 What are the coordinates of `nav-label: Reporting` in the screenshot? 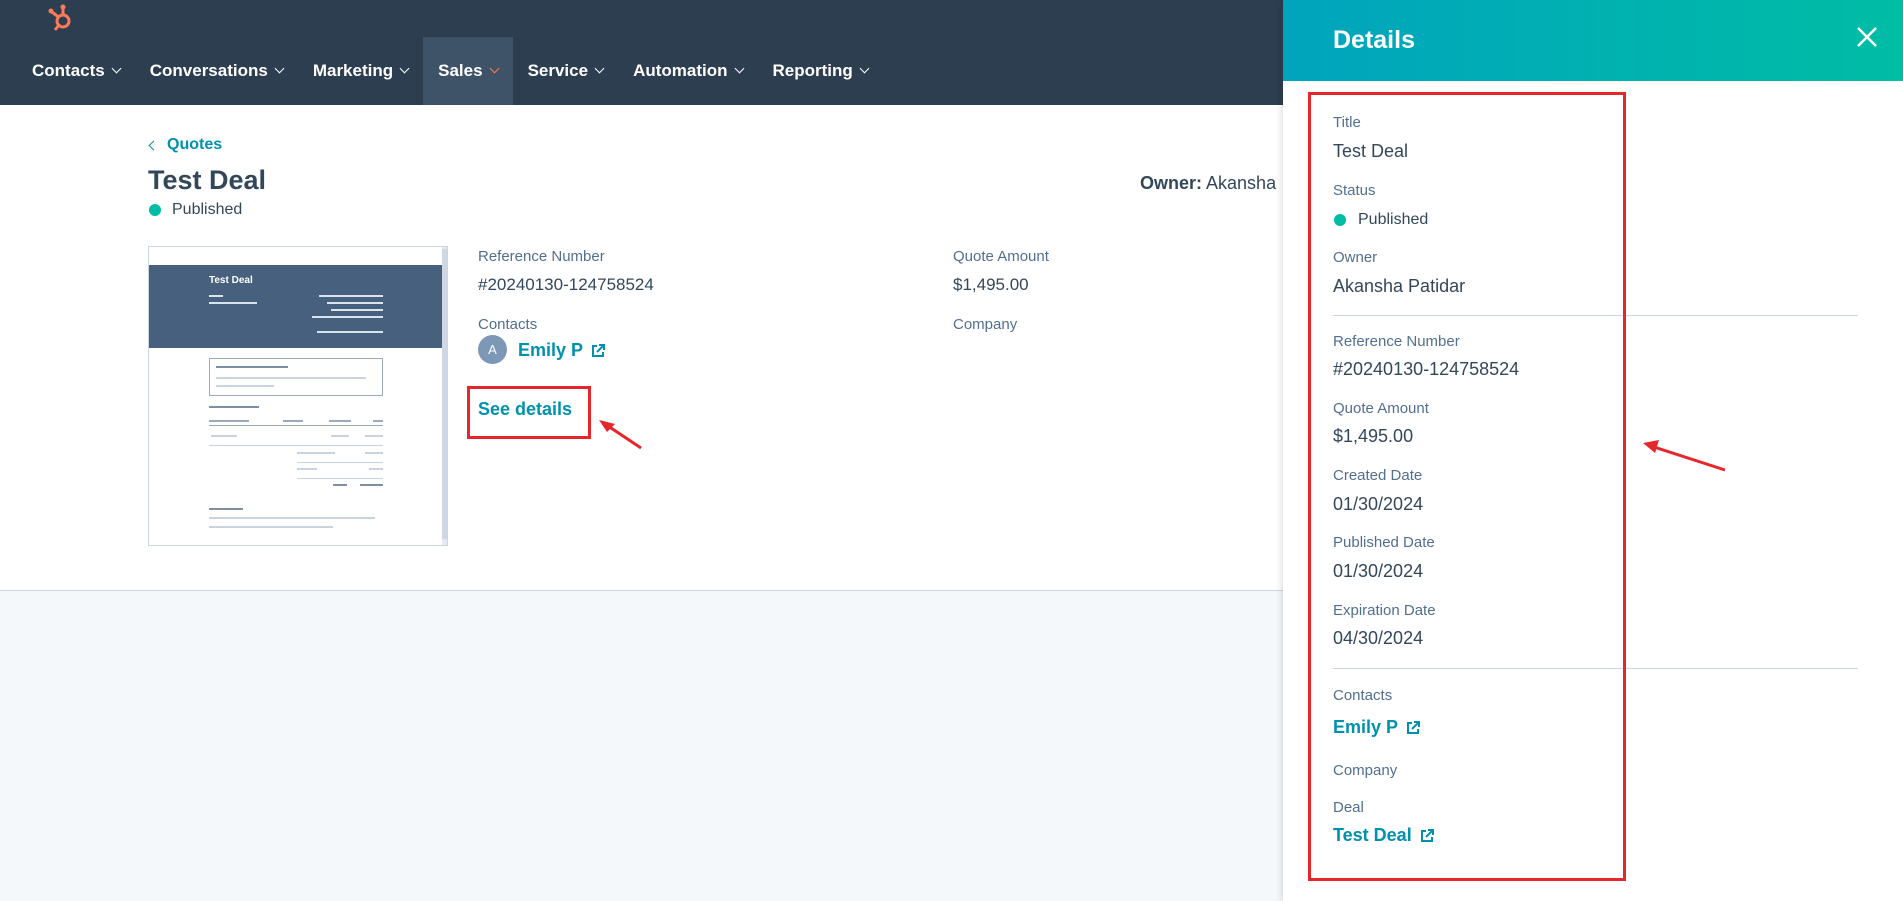 It's located at (812, 70).